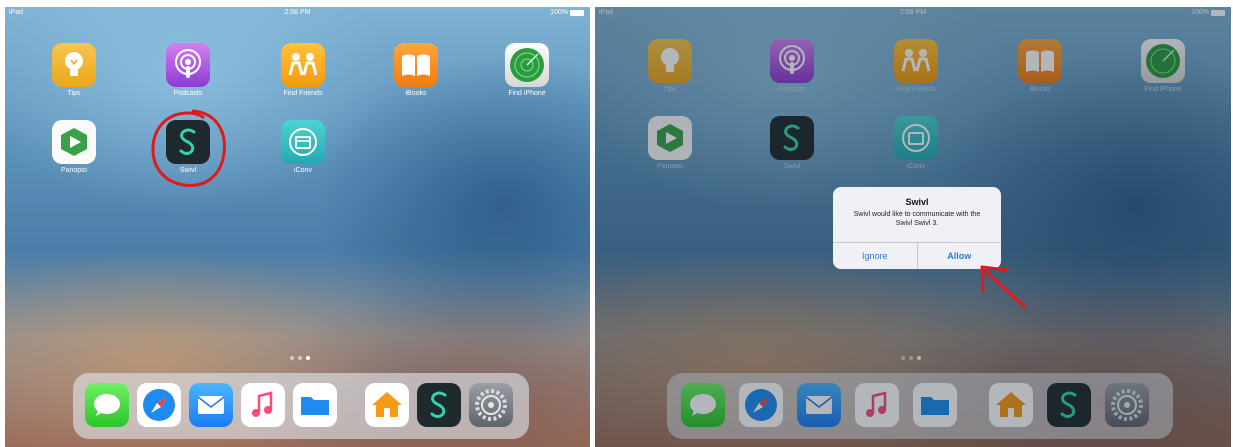 The width and height of the screenshot is (1233, 447). Describe the element at coordinates (917, 202) in the screenshot. I see `alert-title: Swivl` at that location.